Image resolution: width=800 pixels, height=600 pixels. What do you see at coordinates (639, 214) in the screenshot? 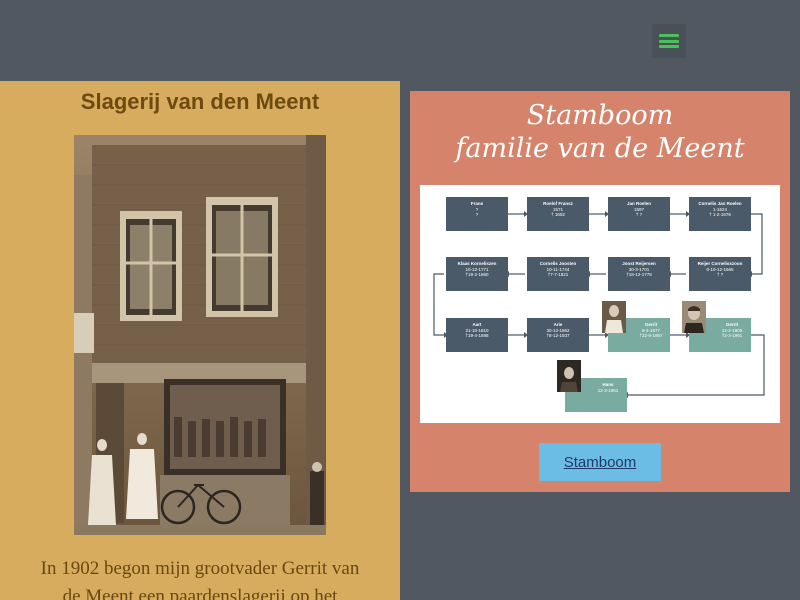
I see `tree-node: Jan Roelen 1597 † ?` at bounding box center [639, 214].